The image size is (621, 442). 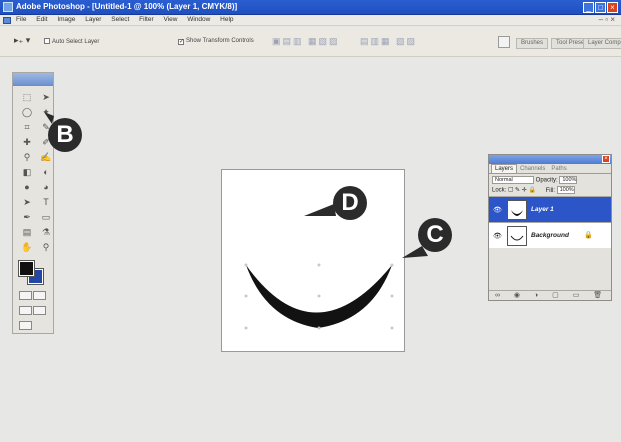 What do you see at coordinates (532, 169) in the screenshot?
I see `tab-channels: Channels` at bounding box center [532, 169].